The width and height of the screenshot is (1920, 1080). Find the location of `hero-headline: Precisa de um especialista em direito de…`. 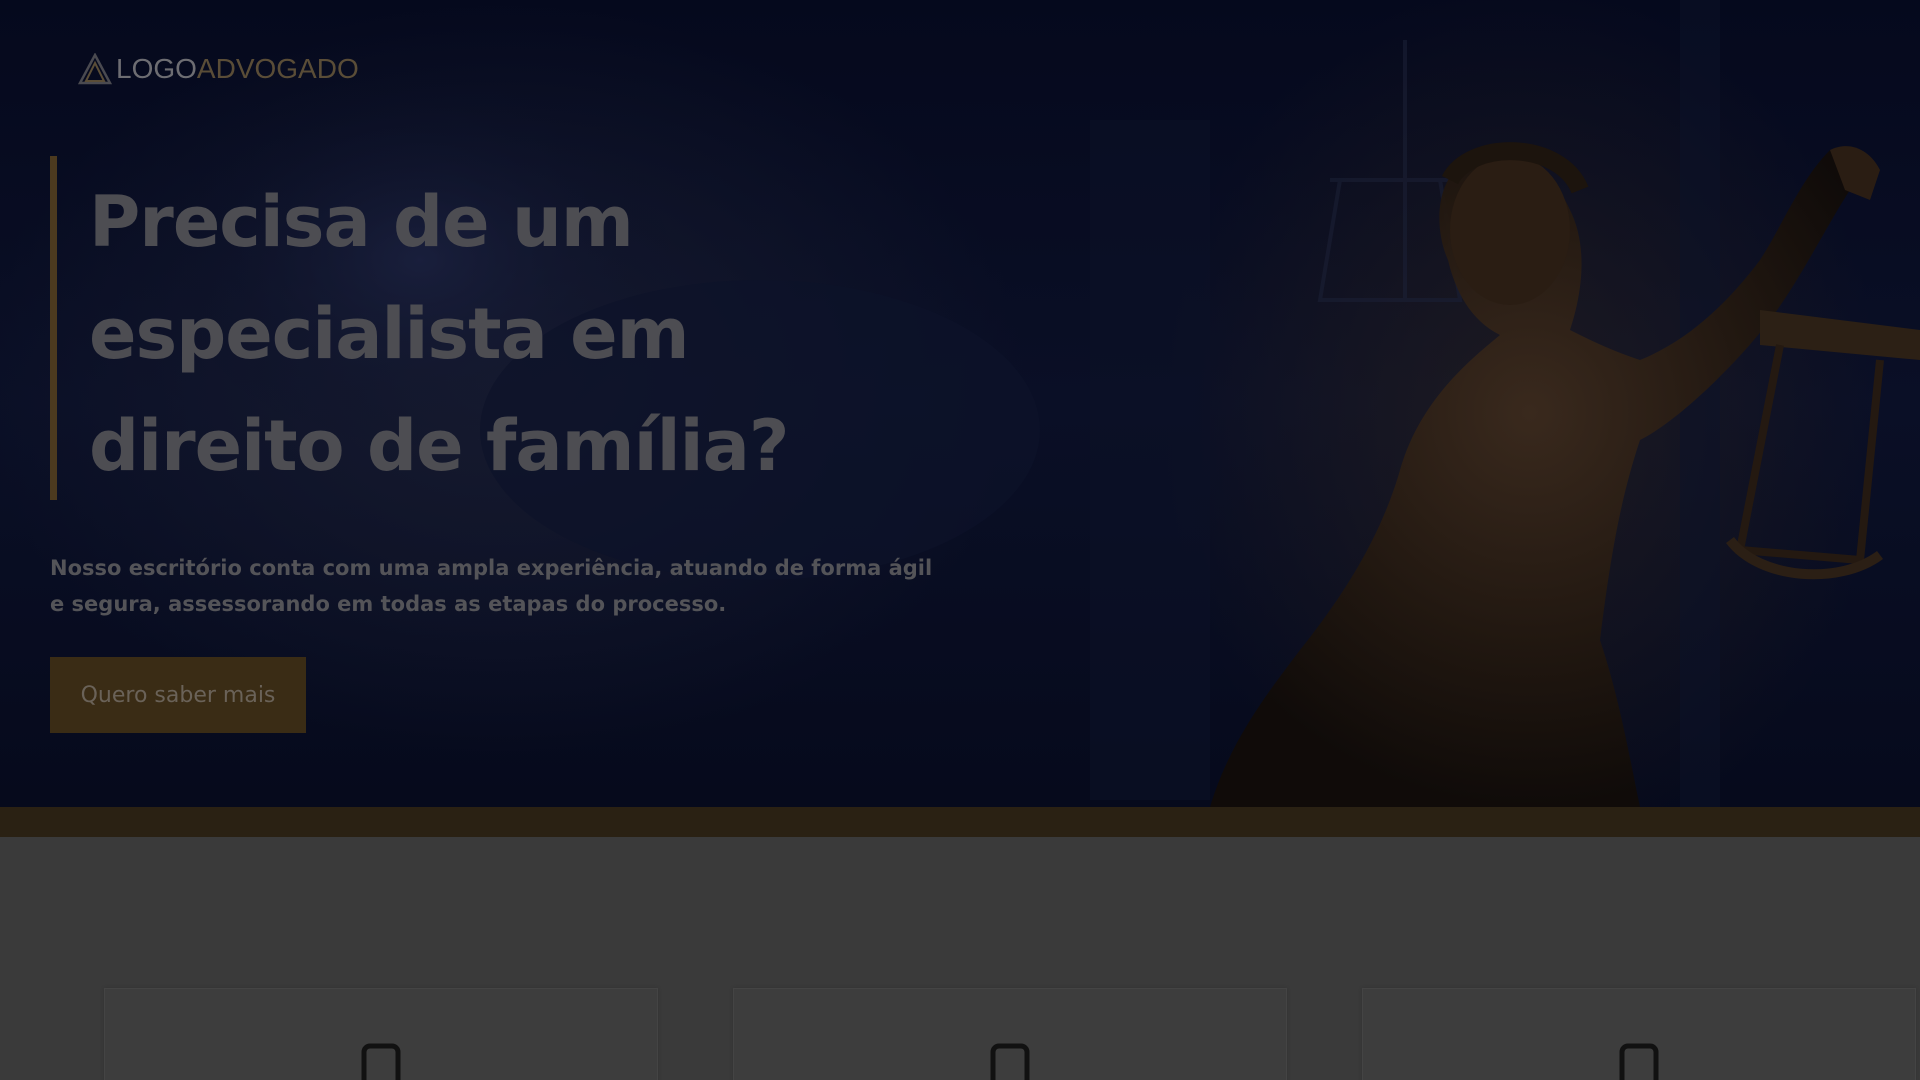

hero-headline: Precisa de um especialista em direito de… is located at coordinates (439, 334).